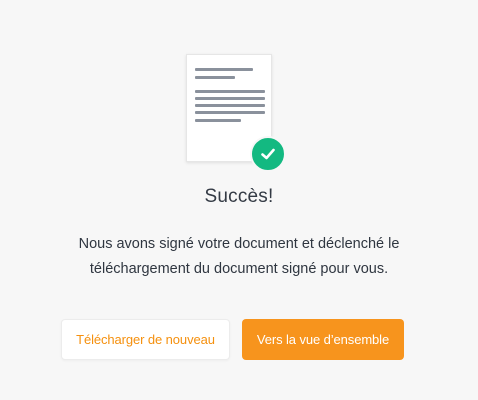  Describe the element at coordinates (145, 339) in the screenshot. I see `download-again-button: Télécharger de nouveau` at that location.